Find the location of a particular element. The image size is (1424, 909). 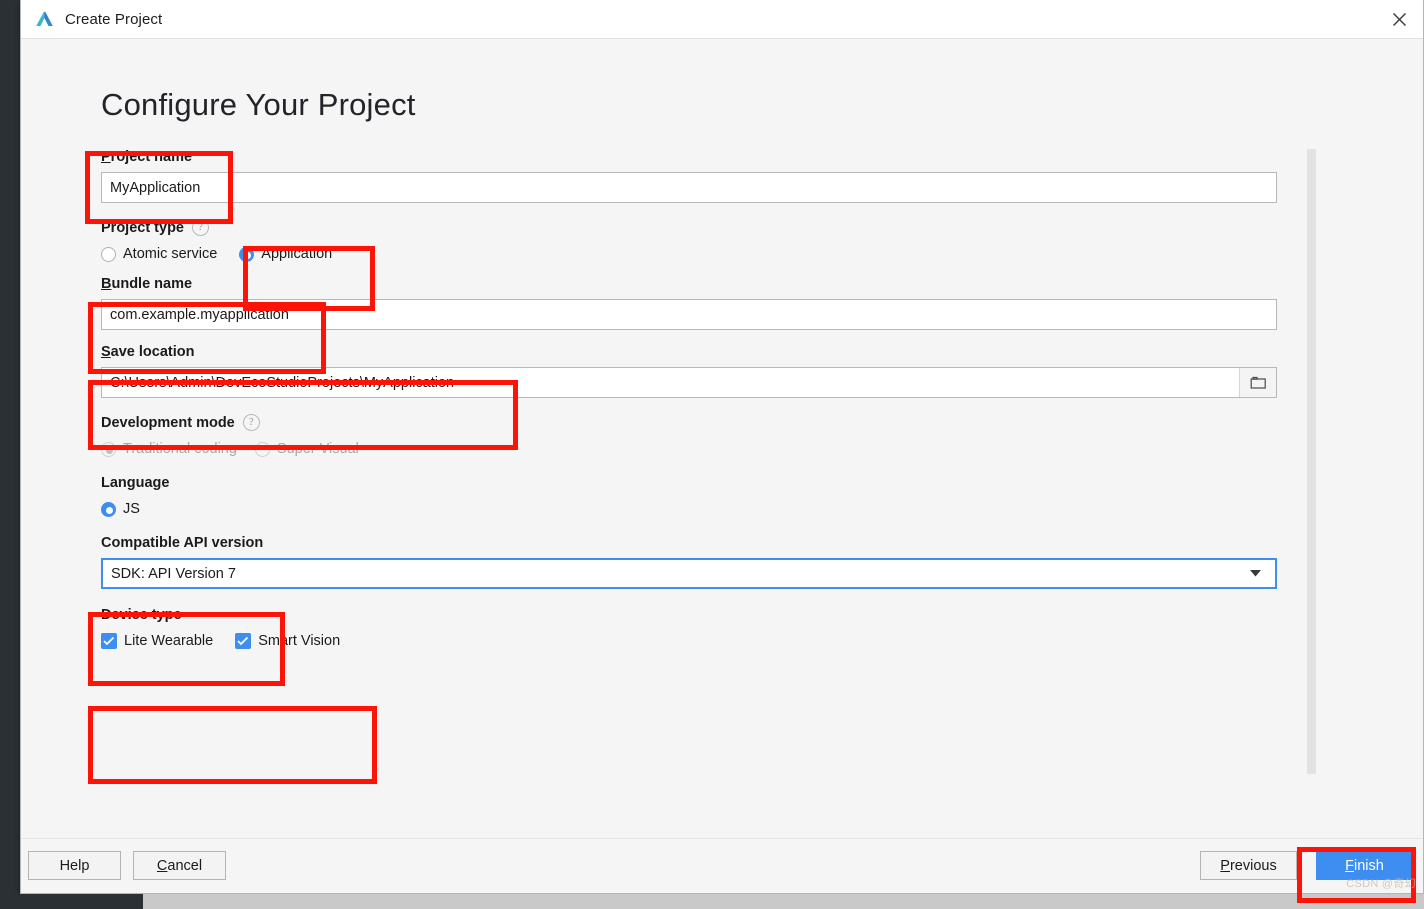

close-icon is located at coordinates (1399, 19).